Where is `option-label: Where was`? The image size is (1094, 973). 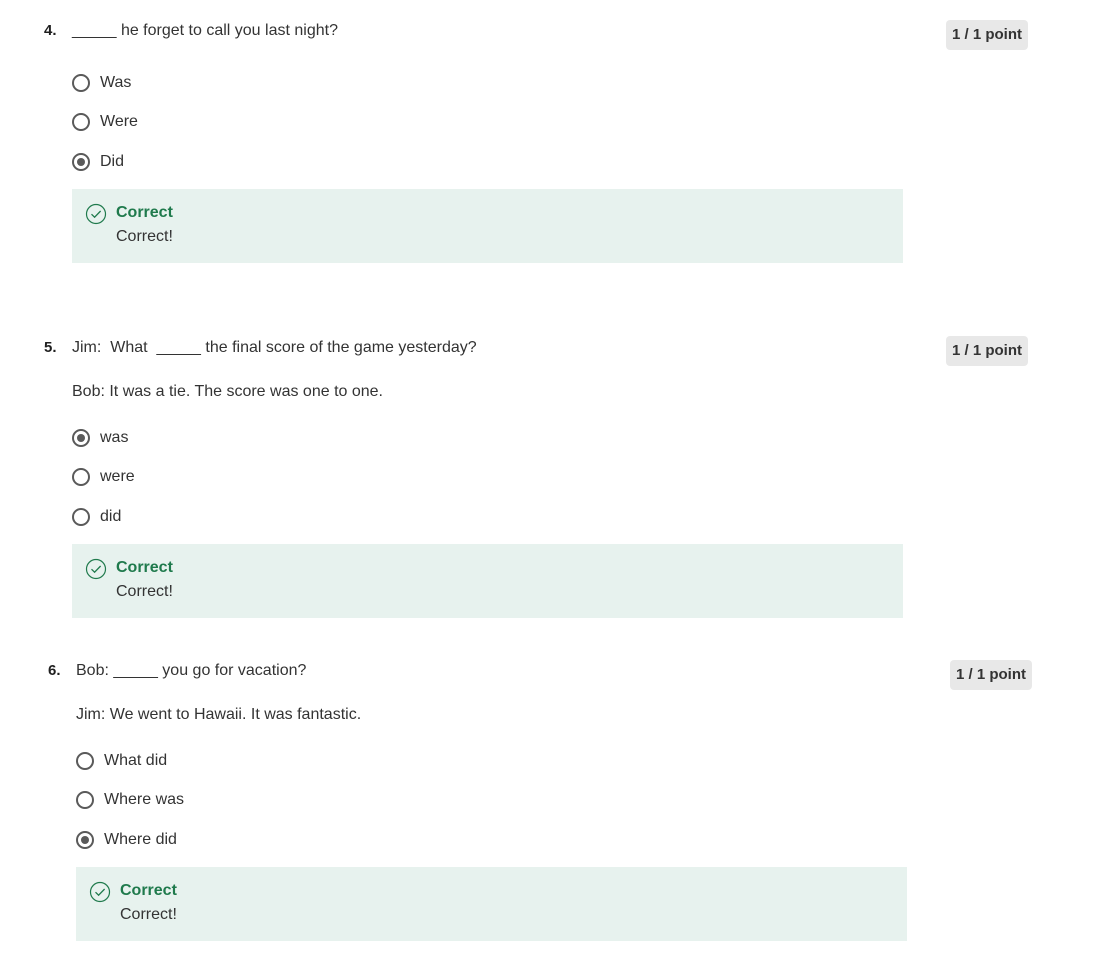 option-label: Where was is located at coordinates (144, 799).